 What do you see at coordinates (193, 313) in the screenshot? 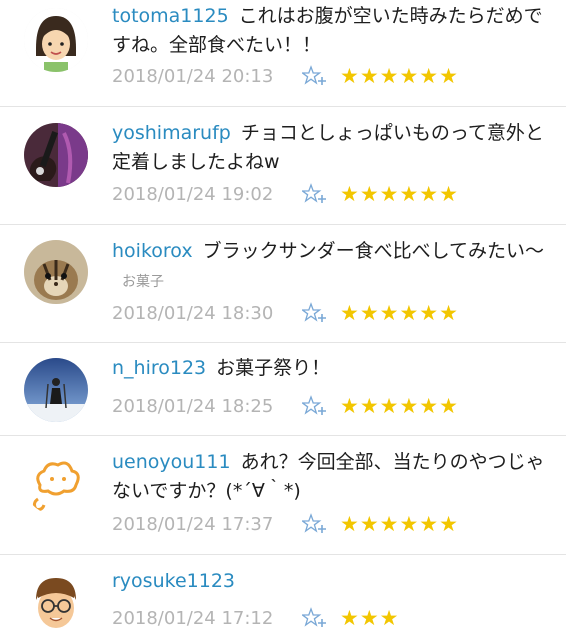
I see `comment-date: 2018/01/24 18:30` at bounding box center [193, 313].